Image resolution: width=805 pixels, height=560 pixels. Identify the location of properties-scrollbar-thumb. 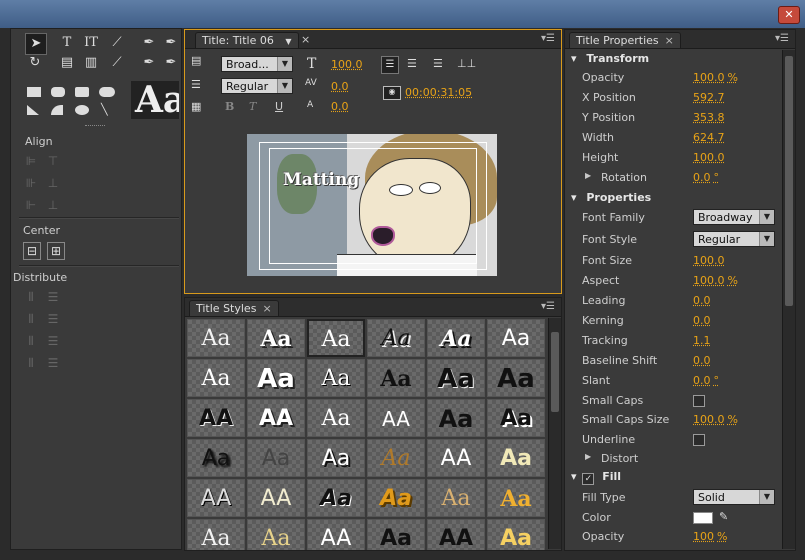
(789, 181).